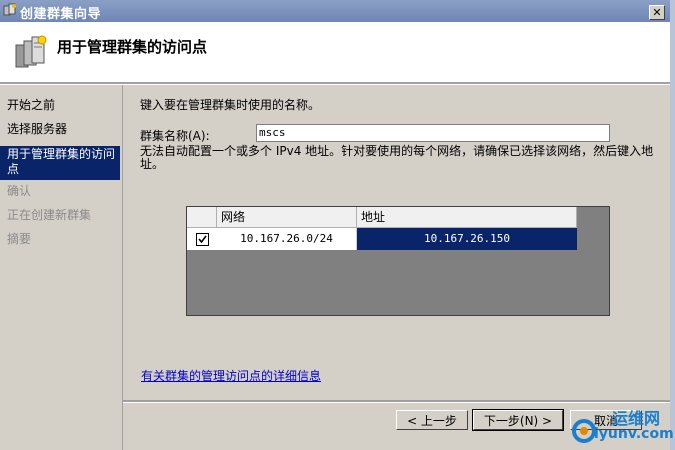 This screenshot has height=450, width=675. Describe the element at coordinates (175, 136) in the screenshot. I see `cluster-name-label: 群集名称(A):` at that location.